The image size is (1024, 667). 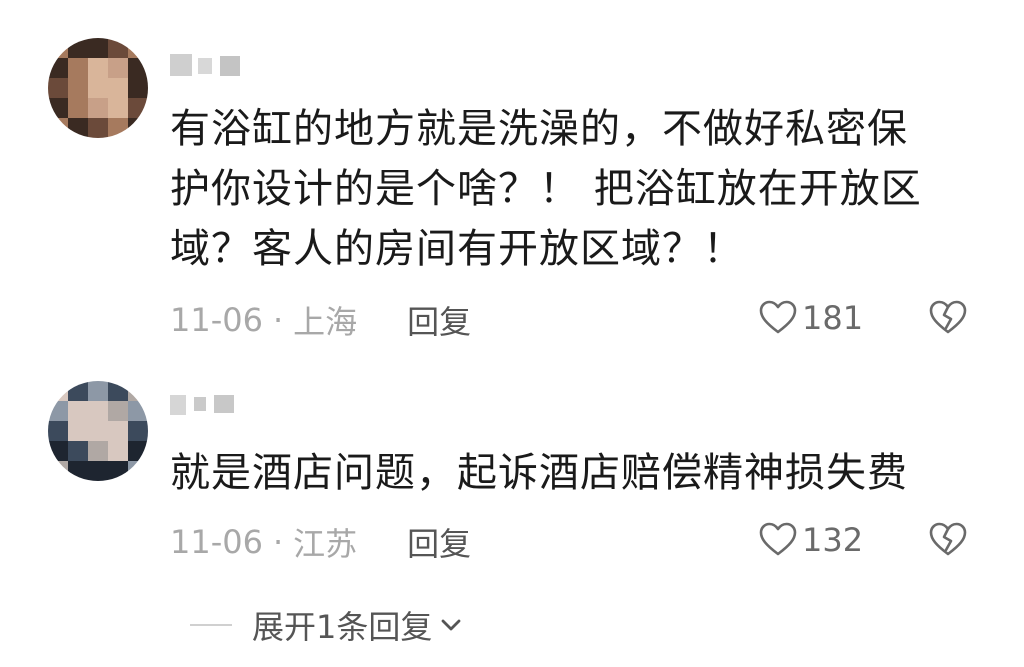 What do you see at coordinates (546, 189) in the screenshot?
I see `comment-text-line: 护你设计的是个啥？！ 把浴缸放在开放区` at bounding box center [546, 189].